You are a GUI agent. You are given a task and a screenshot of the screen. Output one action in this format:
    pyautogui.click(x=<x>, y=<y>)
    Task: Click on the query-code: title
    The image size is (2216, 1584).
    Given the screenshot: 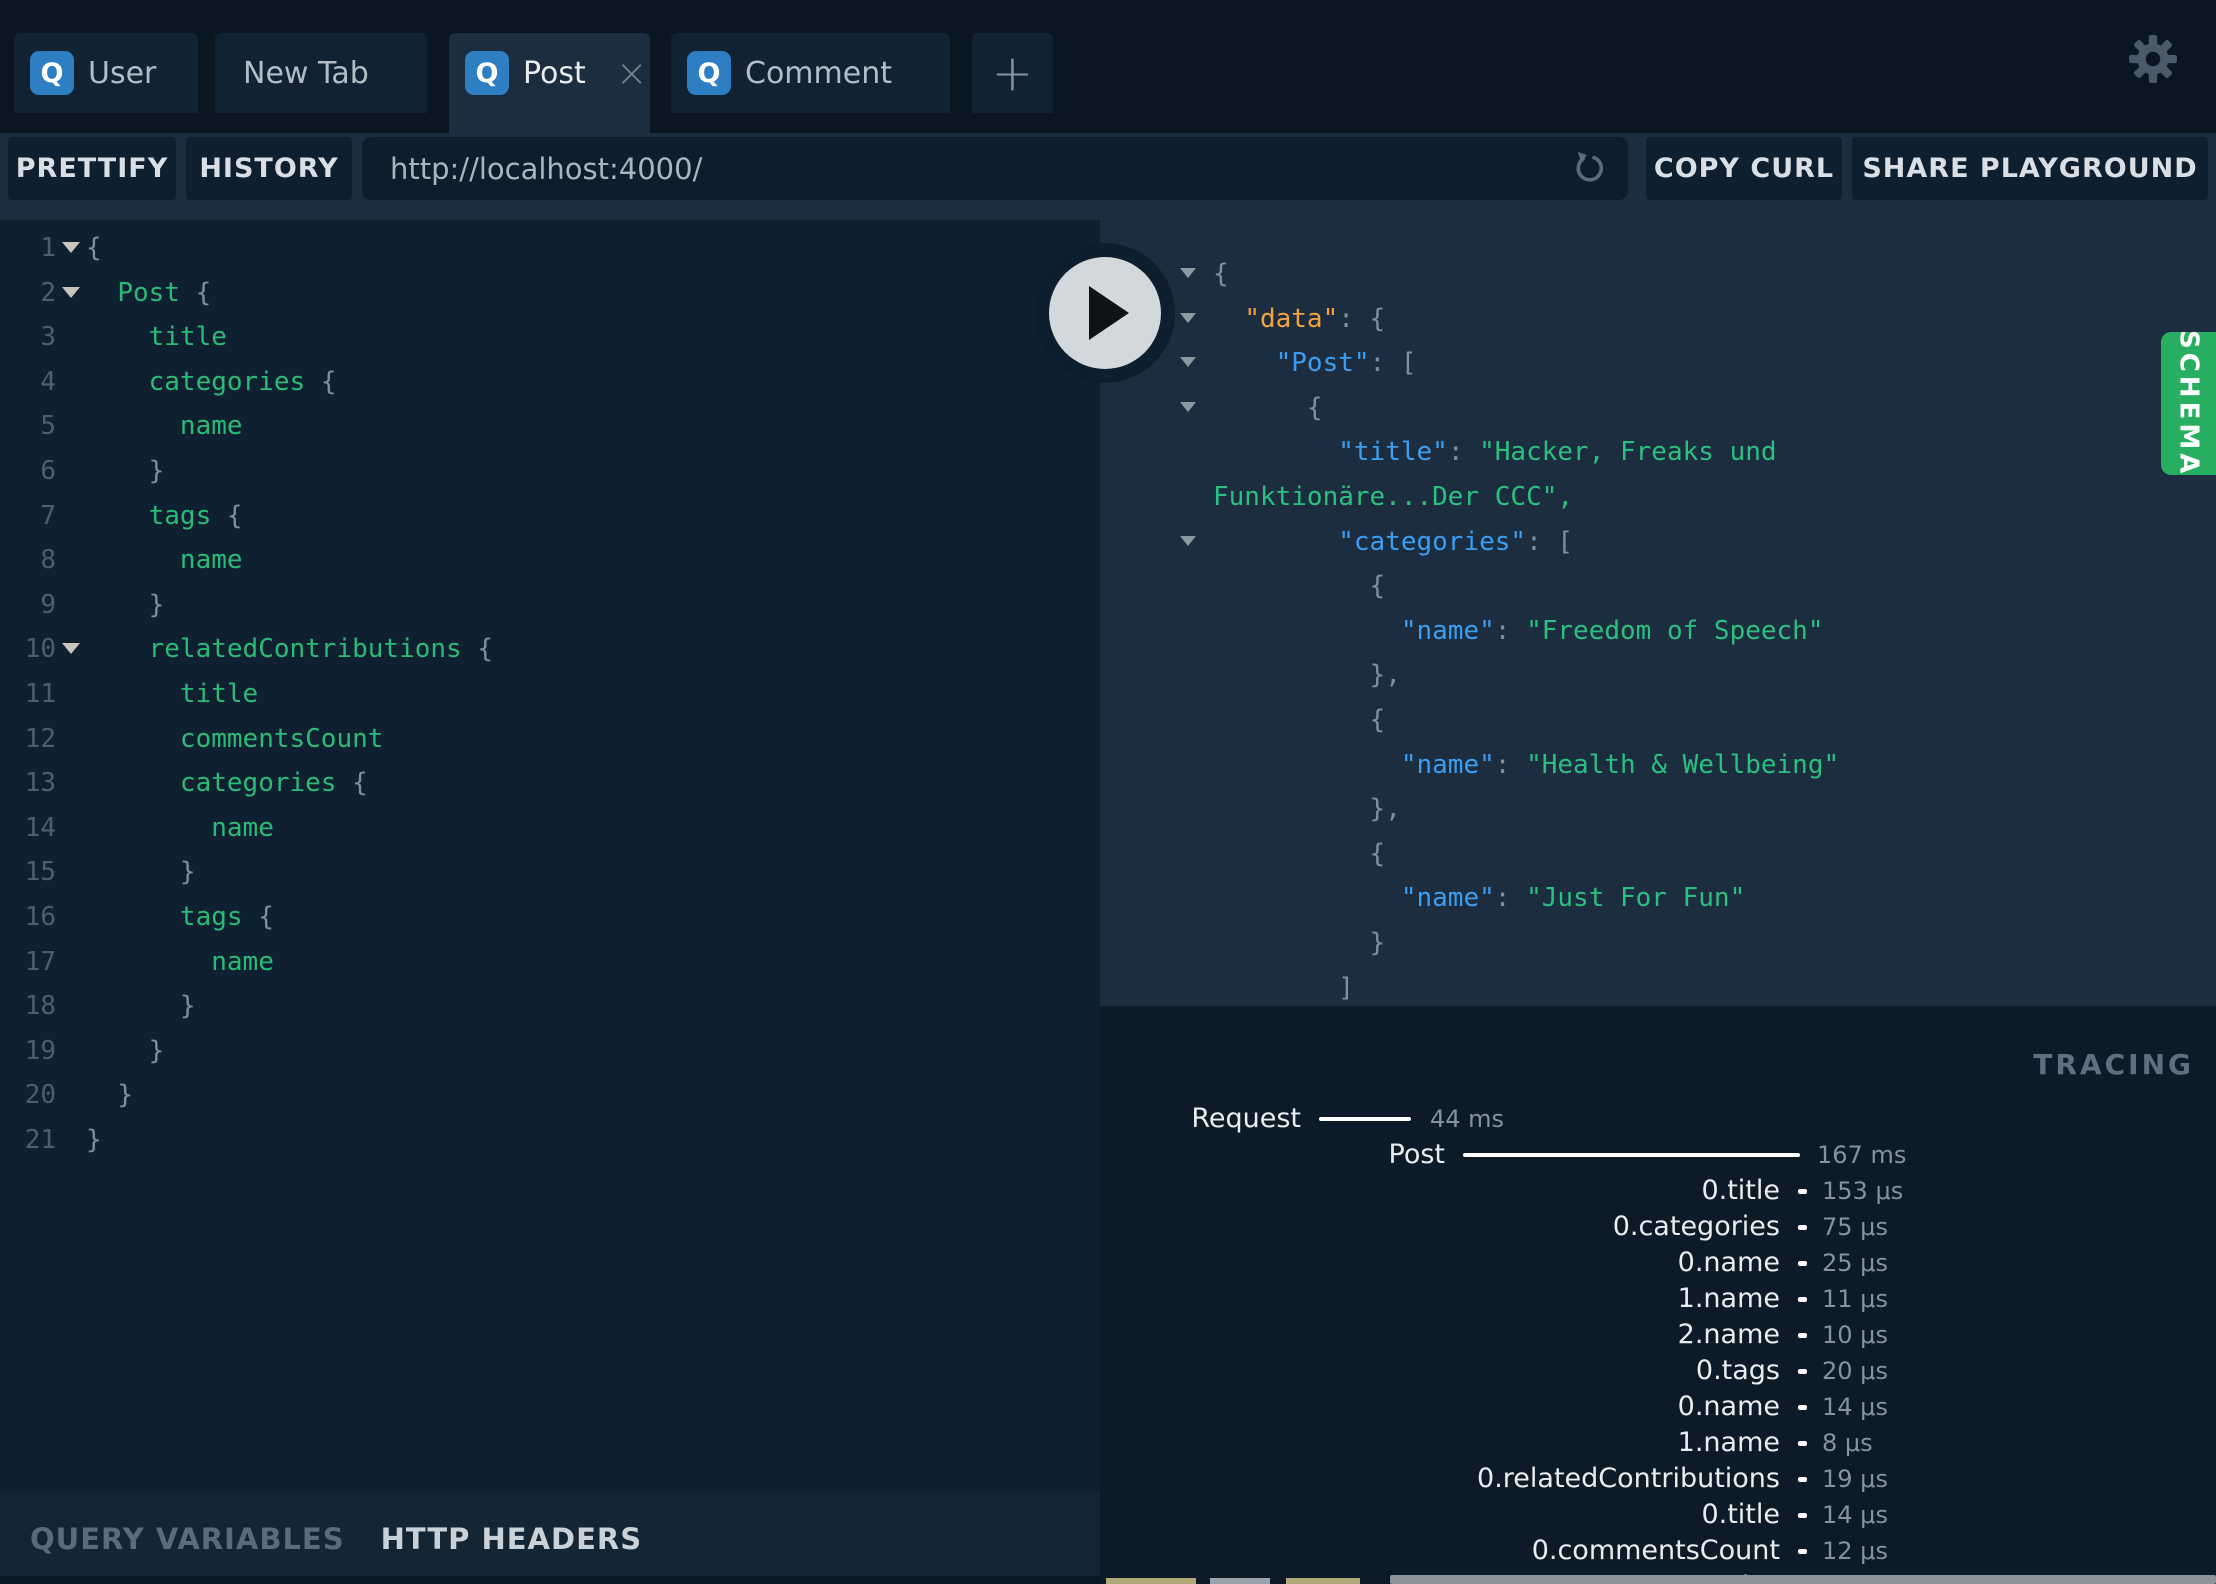 What is the action you would take?
    pyautogui.click(x=187, y=336)
    